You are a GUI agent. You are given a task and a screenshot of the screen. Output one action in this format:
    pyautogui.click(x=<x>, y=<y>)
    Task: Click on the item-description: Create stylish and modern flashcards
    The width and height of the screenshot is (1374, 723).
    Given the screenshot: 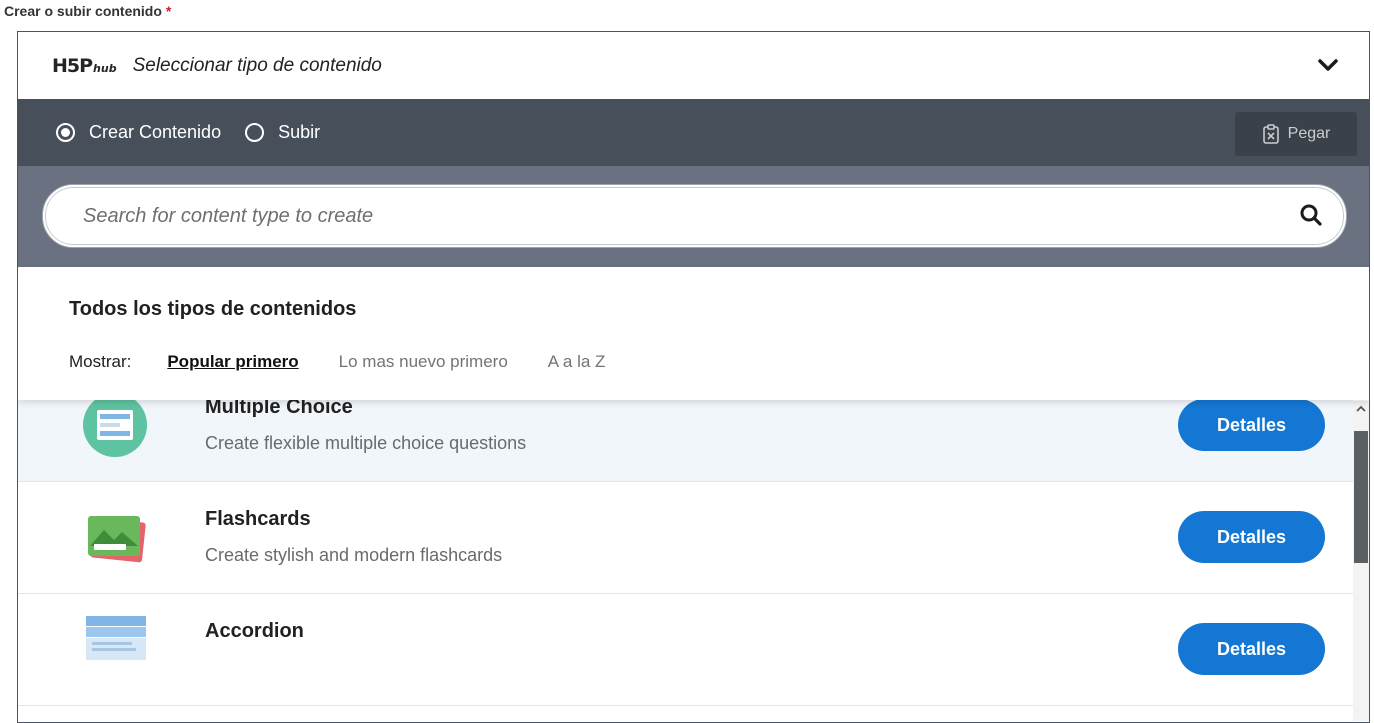 What is the action you would take?
    pyautogui.click(x=354, y=555)
    